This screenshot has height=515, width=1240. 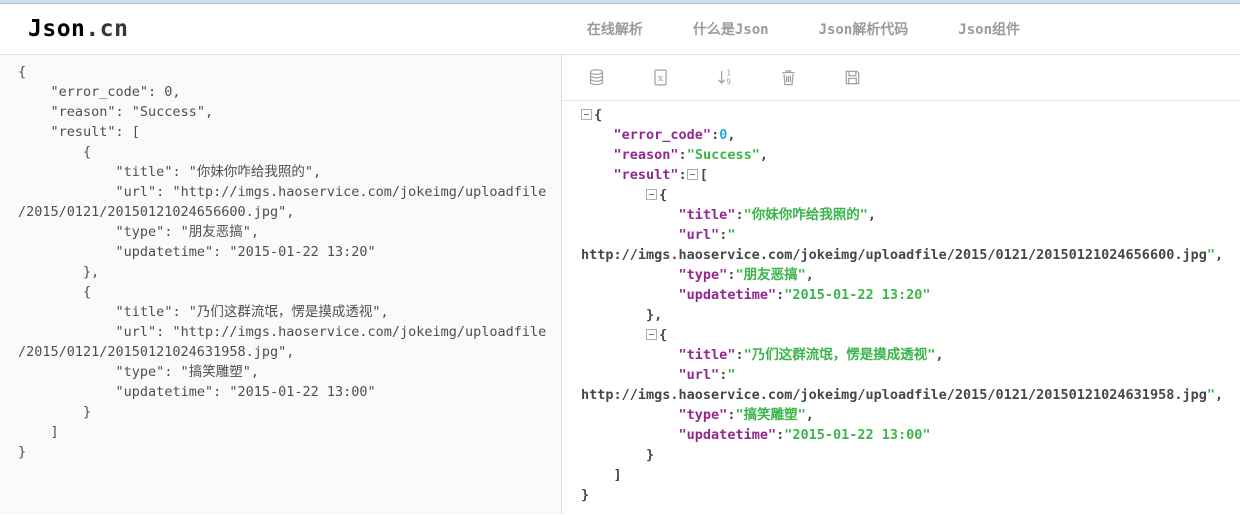 I want to click on svg-text: 1, so click(x=728, y=73).